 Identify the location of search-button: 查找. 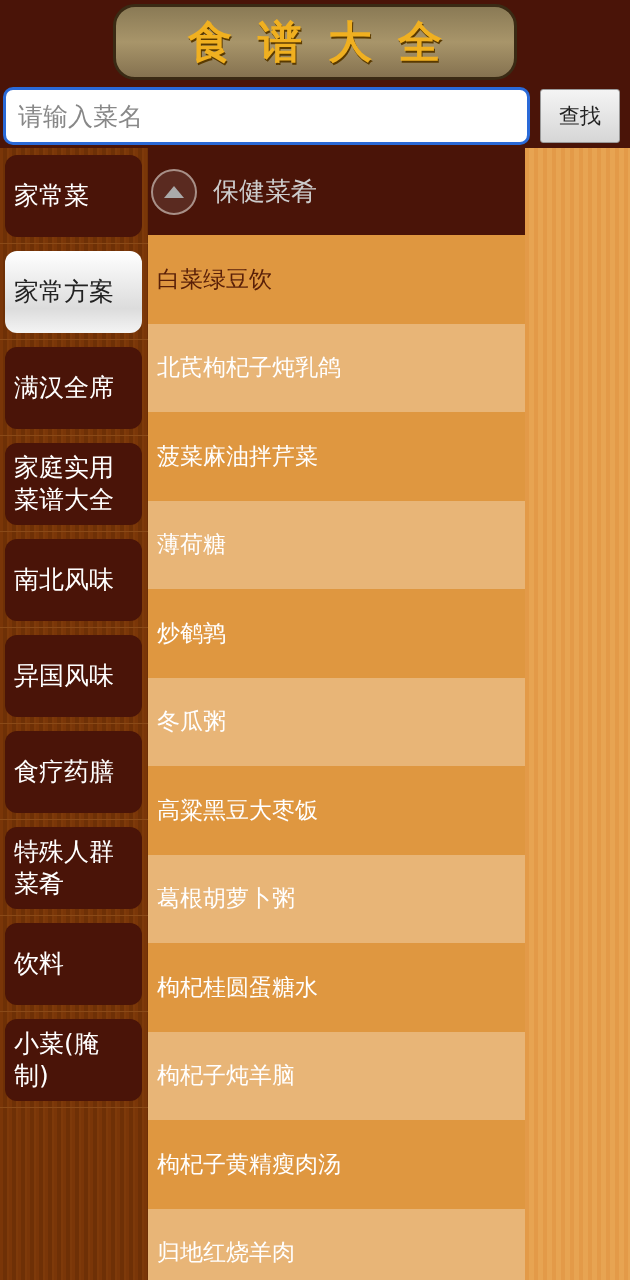
(580, 116).